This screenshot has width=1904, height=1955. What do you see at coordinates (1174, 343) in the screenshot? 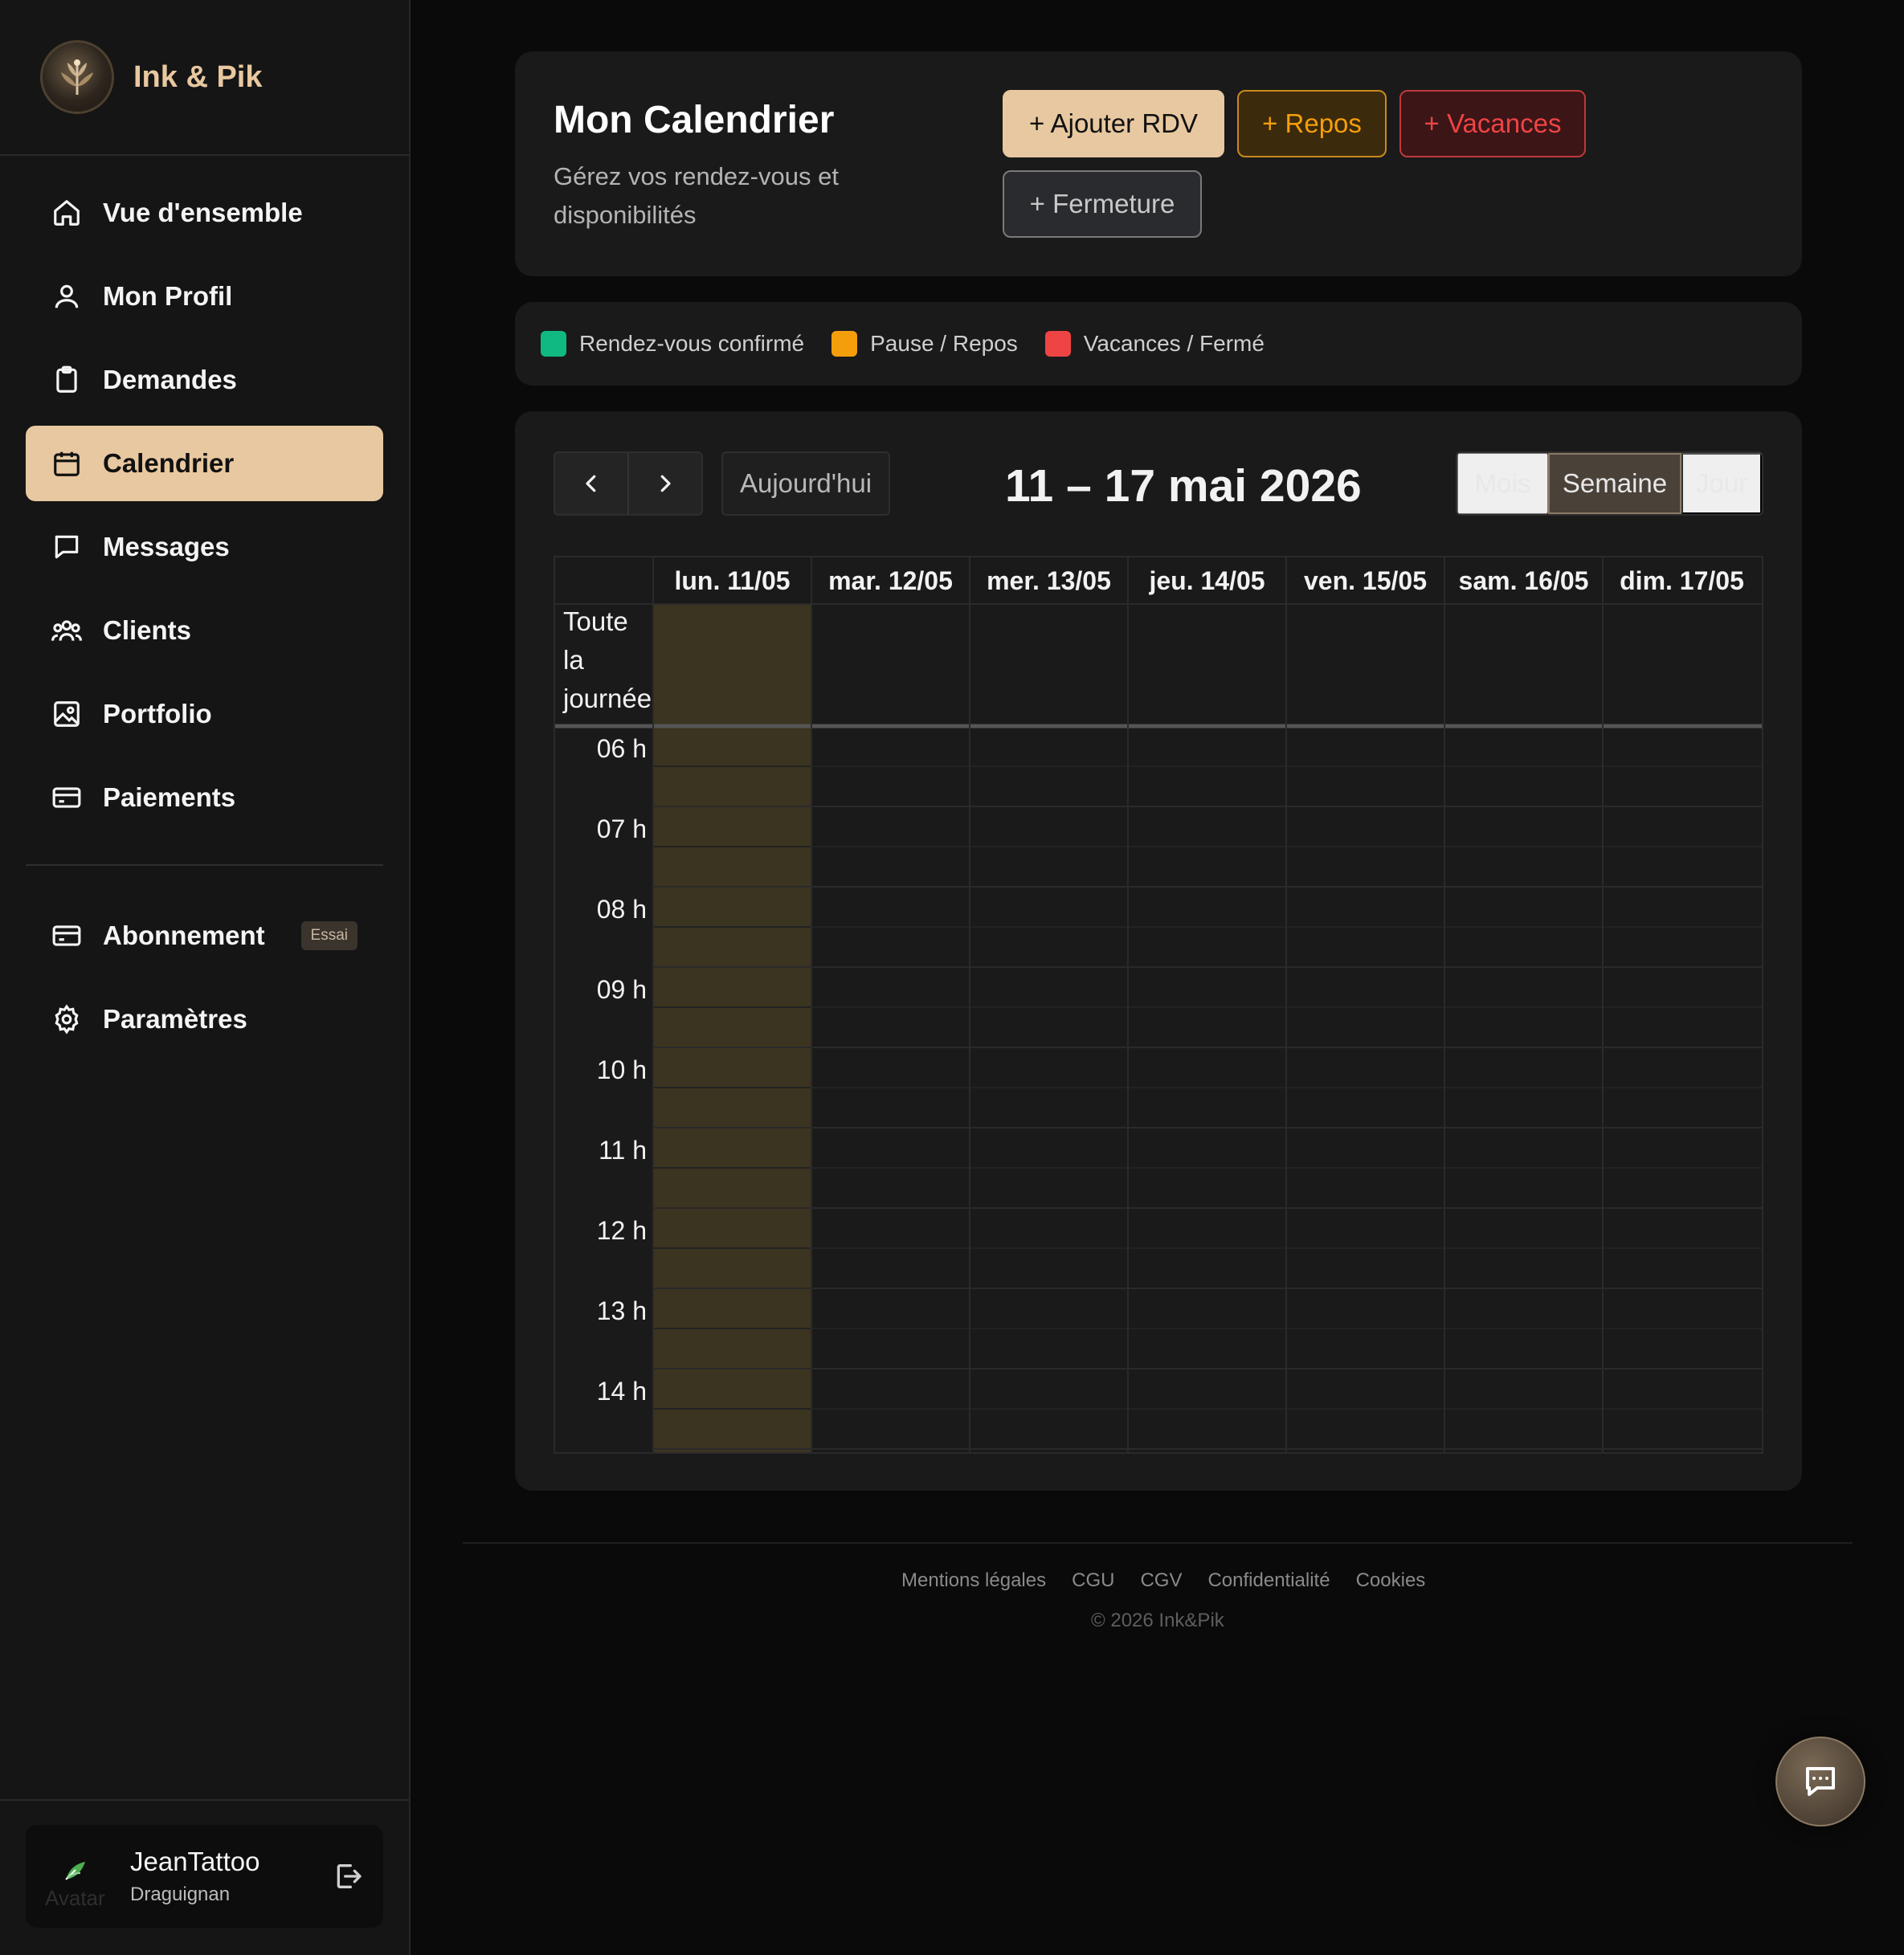
I see `legend-label: Vacances / Fermé` at bounding box center [1174, 343].